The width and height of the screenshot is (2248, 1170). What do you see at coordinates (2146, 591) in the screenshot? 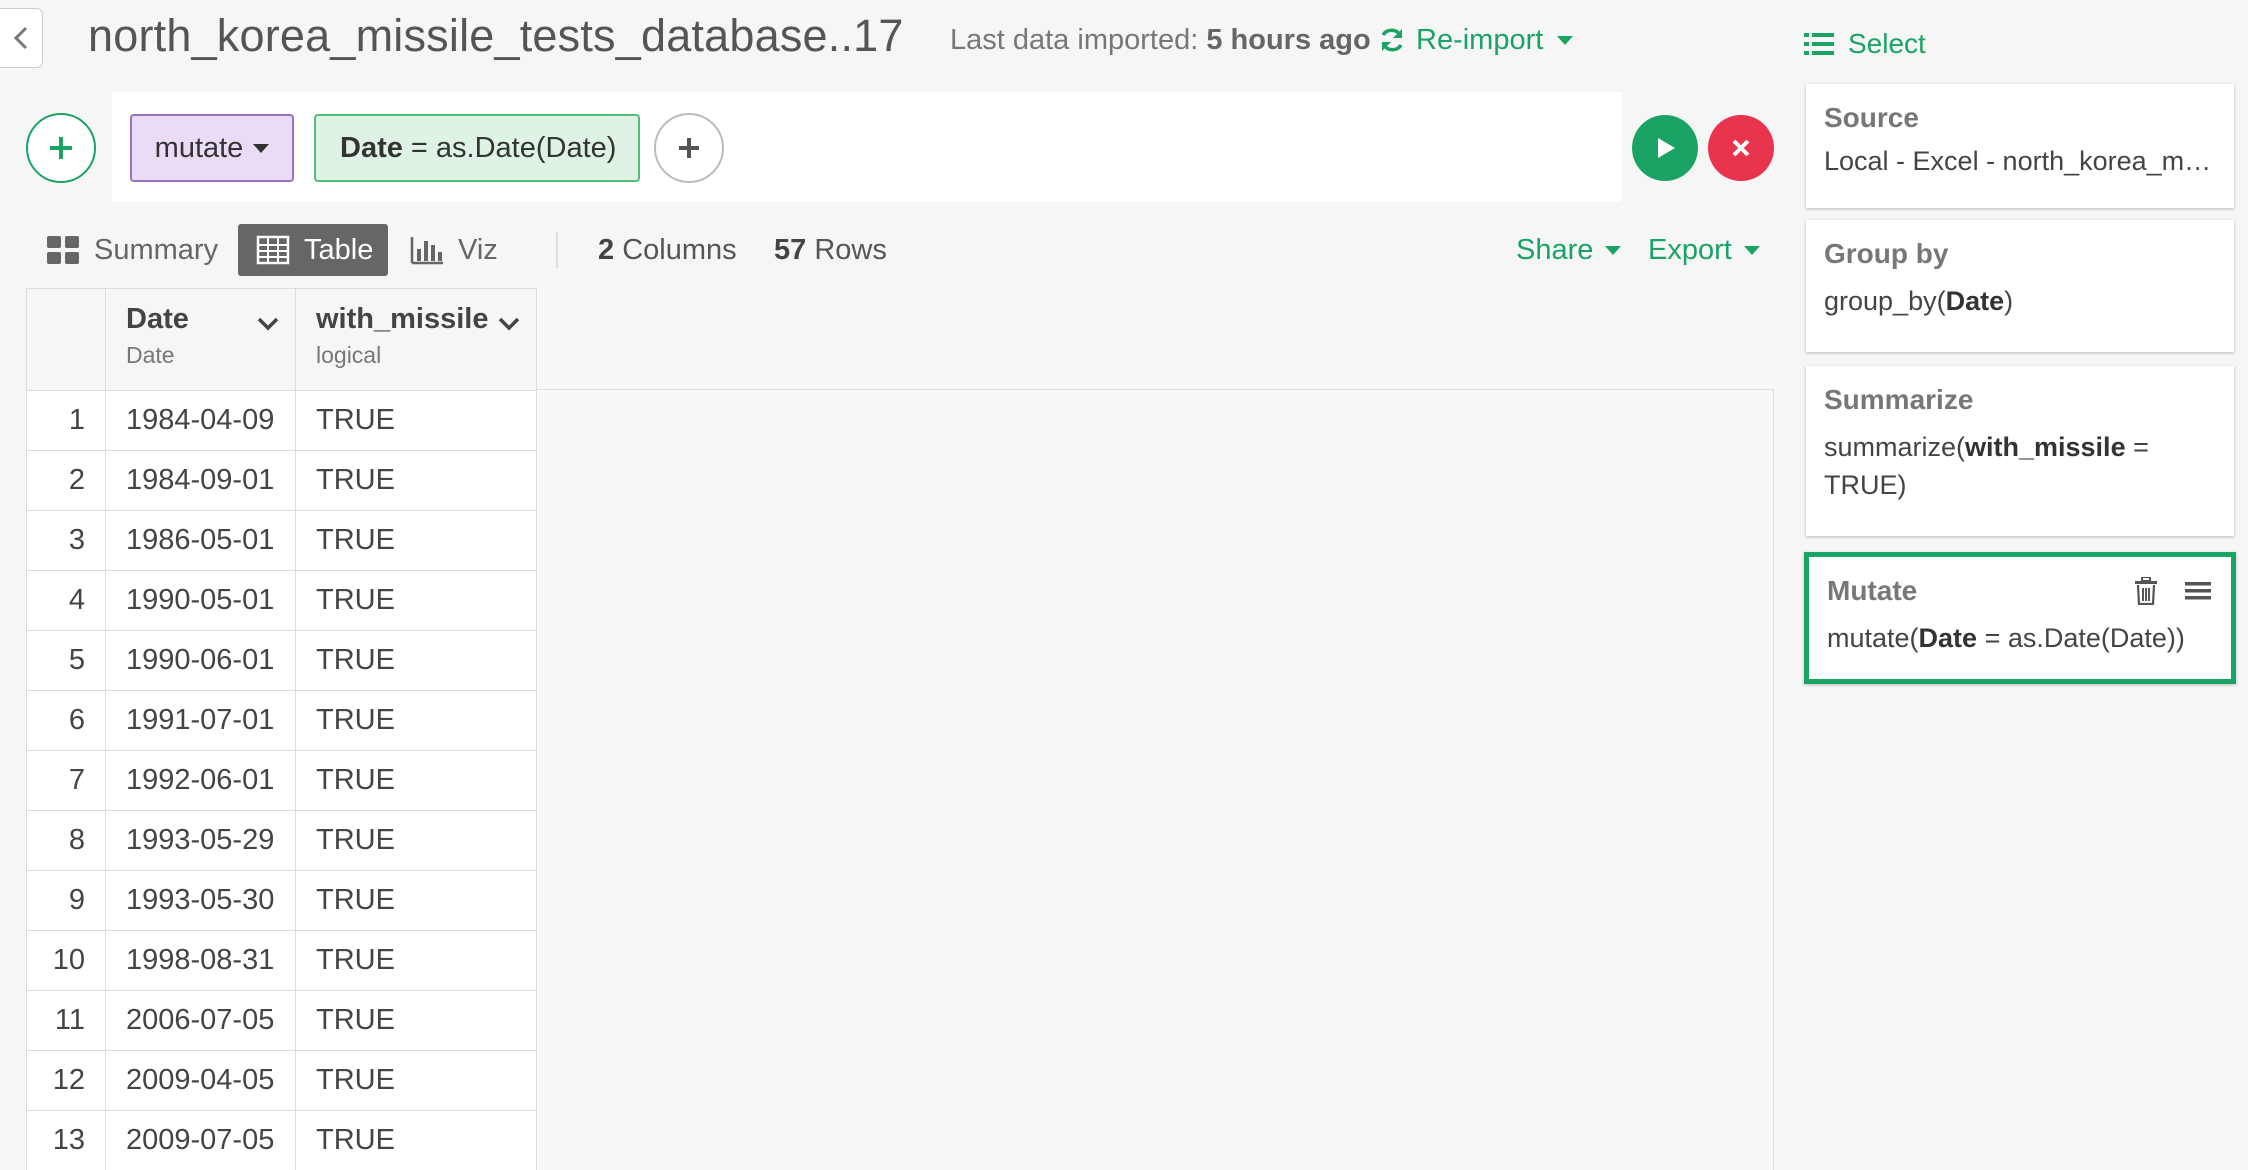
I see `trash-icon` at bounding box center [2146, 591].